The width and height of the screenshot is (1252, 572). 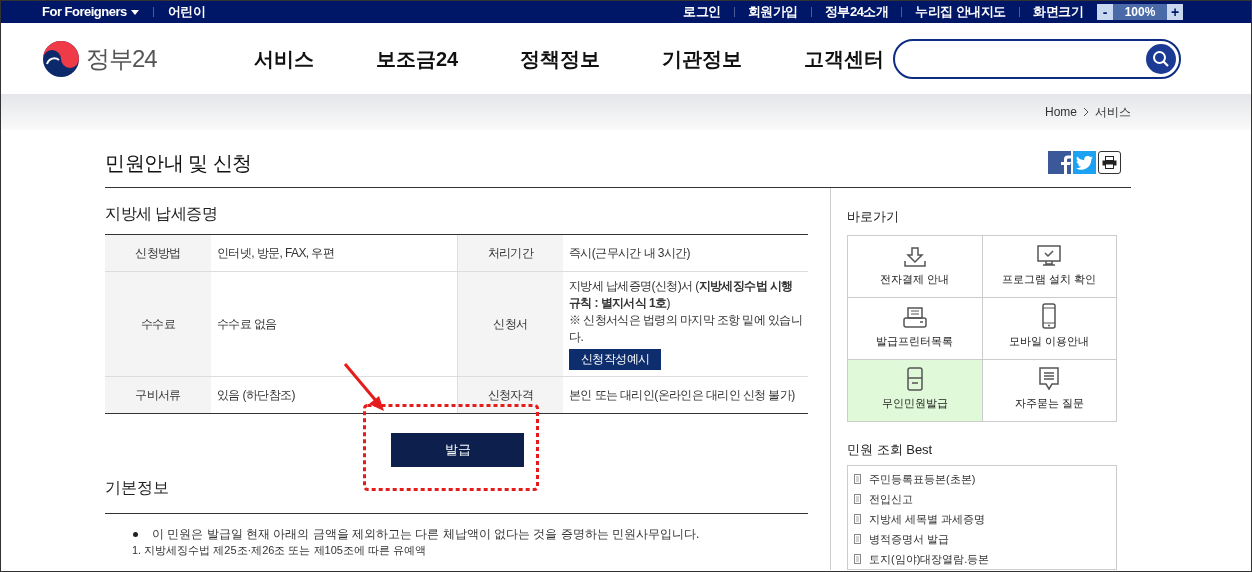 I want to click on download-icon, so click(x=914, y=257).